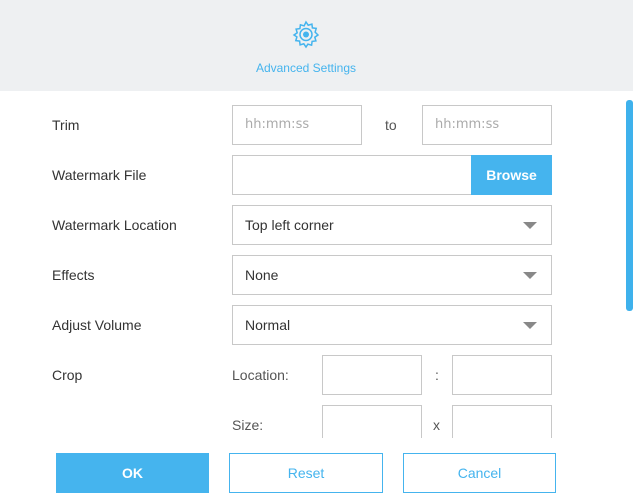  What do you see at coordinates (511, 175) in the screenshot?
I see `browse-button: Browse` at bounding box center [511, 175].